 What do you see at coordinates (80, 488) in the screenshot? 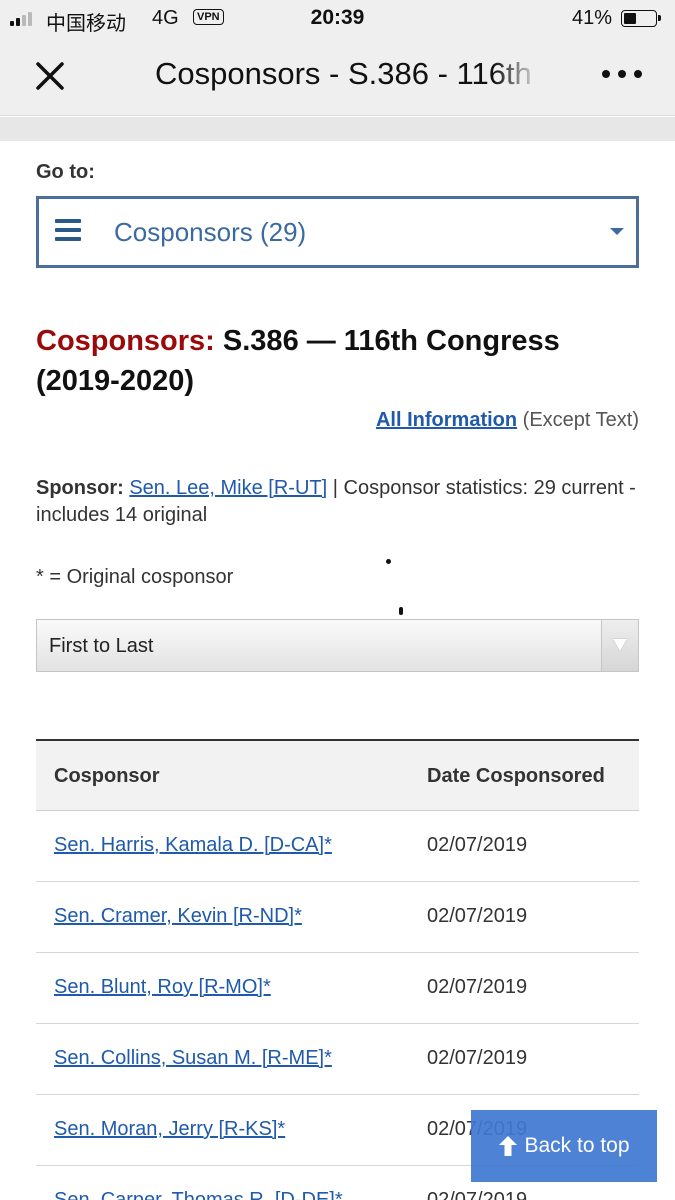
I see `sponsor-label: Sponsor:` at bounding box center [80, 488].